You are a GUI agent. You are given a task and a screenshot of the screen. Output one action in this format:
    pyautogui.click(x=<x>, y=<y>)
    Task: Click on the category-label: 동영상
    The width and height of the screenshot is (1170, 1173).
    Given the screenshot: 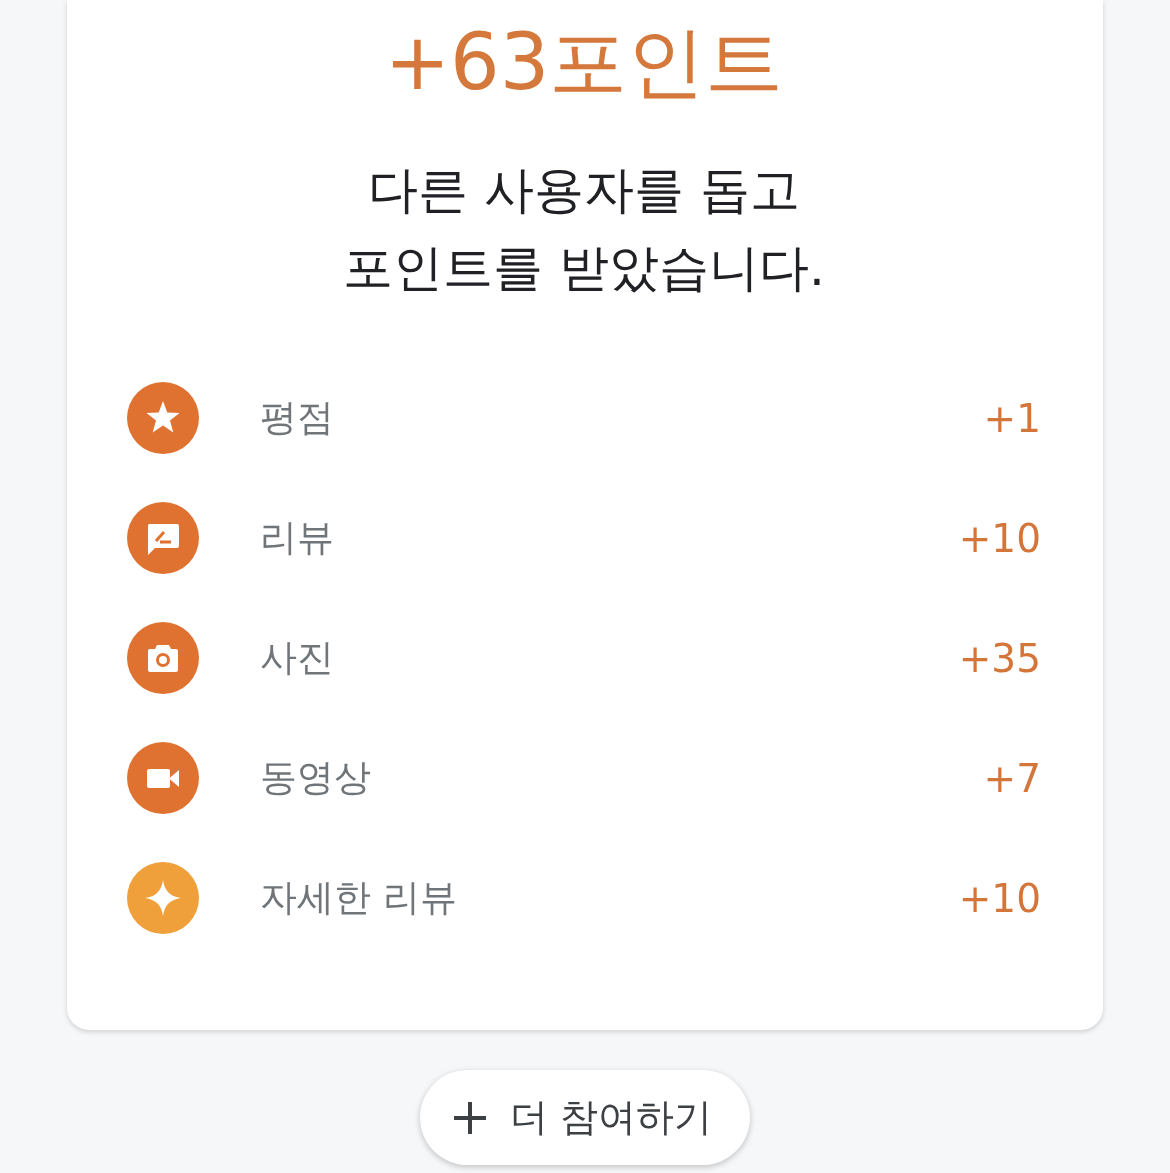 What is the action you would take?
    pyautogui.click(x=315, y=778)
    